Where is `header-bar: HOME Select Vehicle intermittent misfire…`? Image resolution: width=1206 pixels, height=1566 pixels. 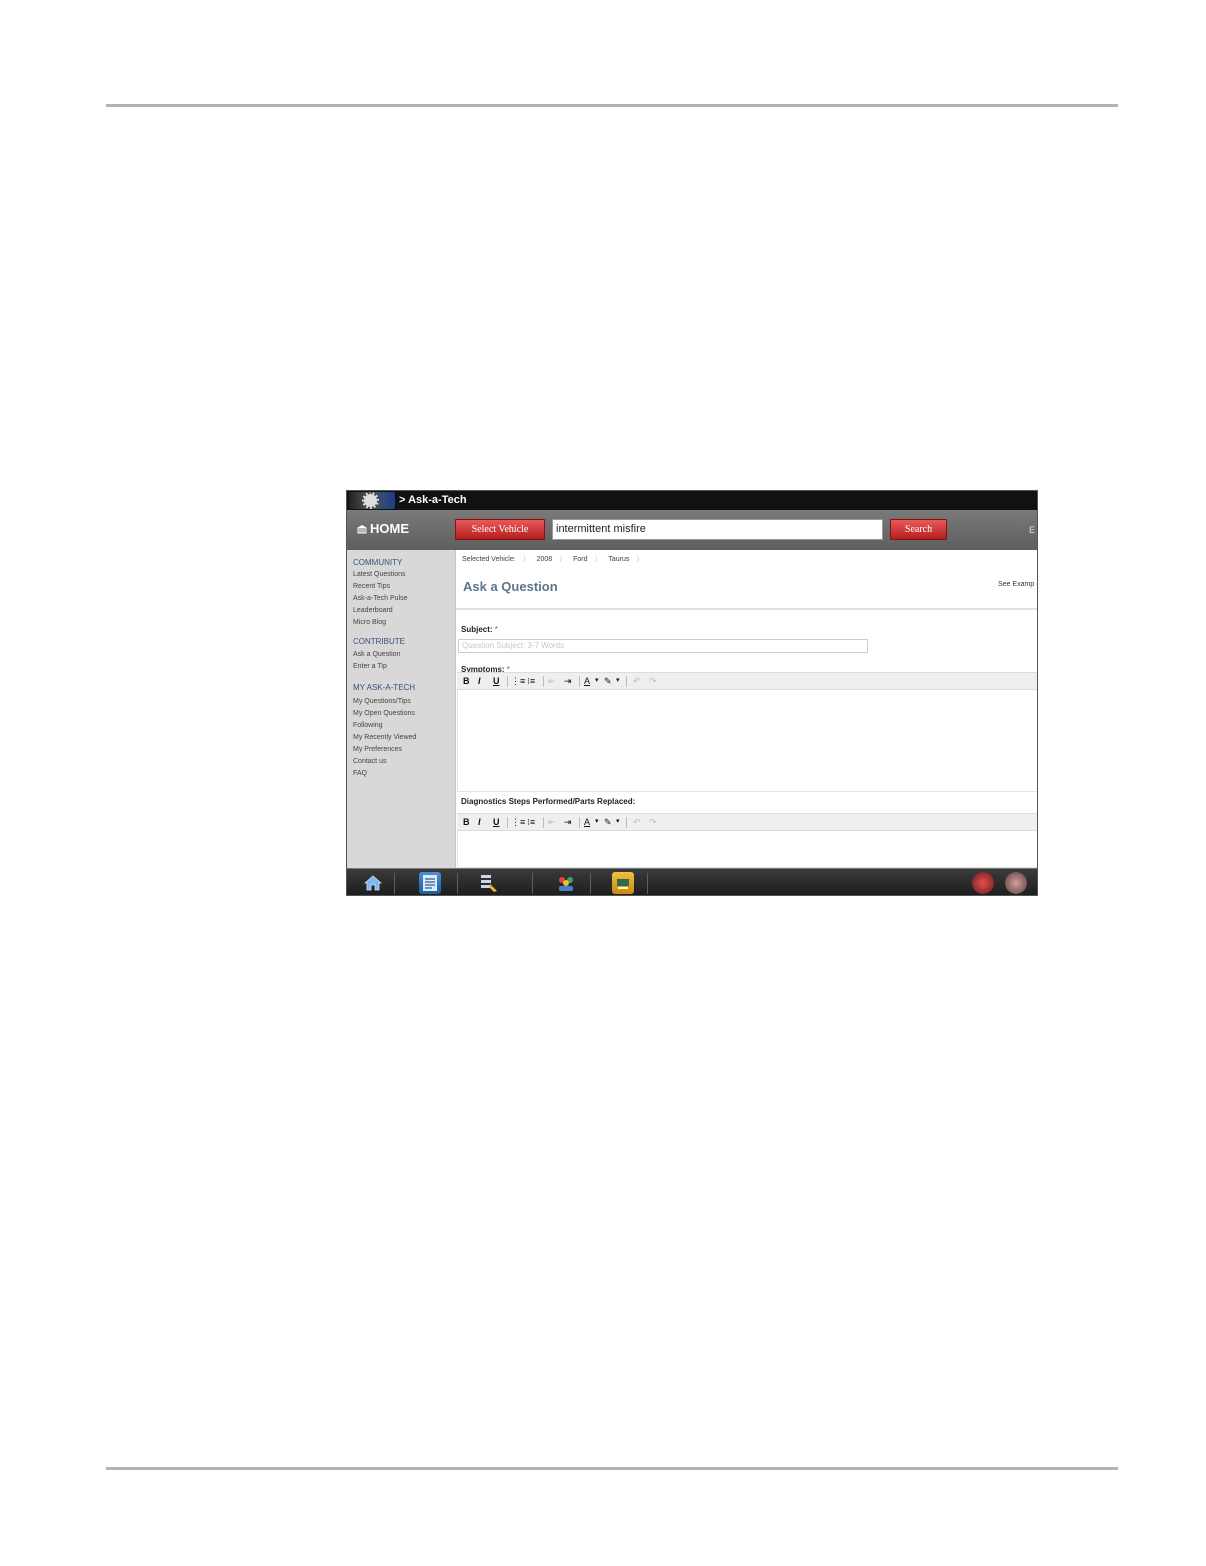 header-bar: HOME Select Vehicle intermittent misfire… is located at coordinates (692, 530).